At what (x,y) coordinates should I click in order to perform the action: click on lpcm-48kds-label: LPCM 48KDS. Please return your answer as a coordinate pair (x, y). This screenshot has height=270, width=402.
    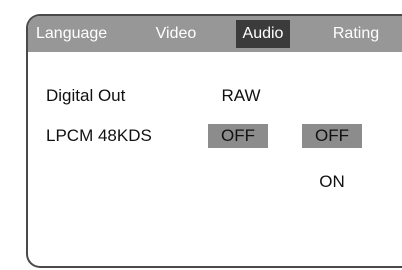
    Looking at the image, I should click on (99, 135).